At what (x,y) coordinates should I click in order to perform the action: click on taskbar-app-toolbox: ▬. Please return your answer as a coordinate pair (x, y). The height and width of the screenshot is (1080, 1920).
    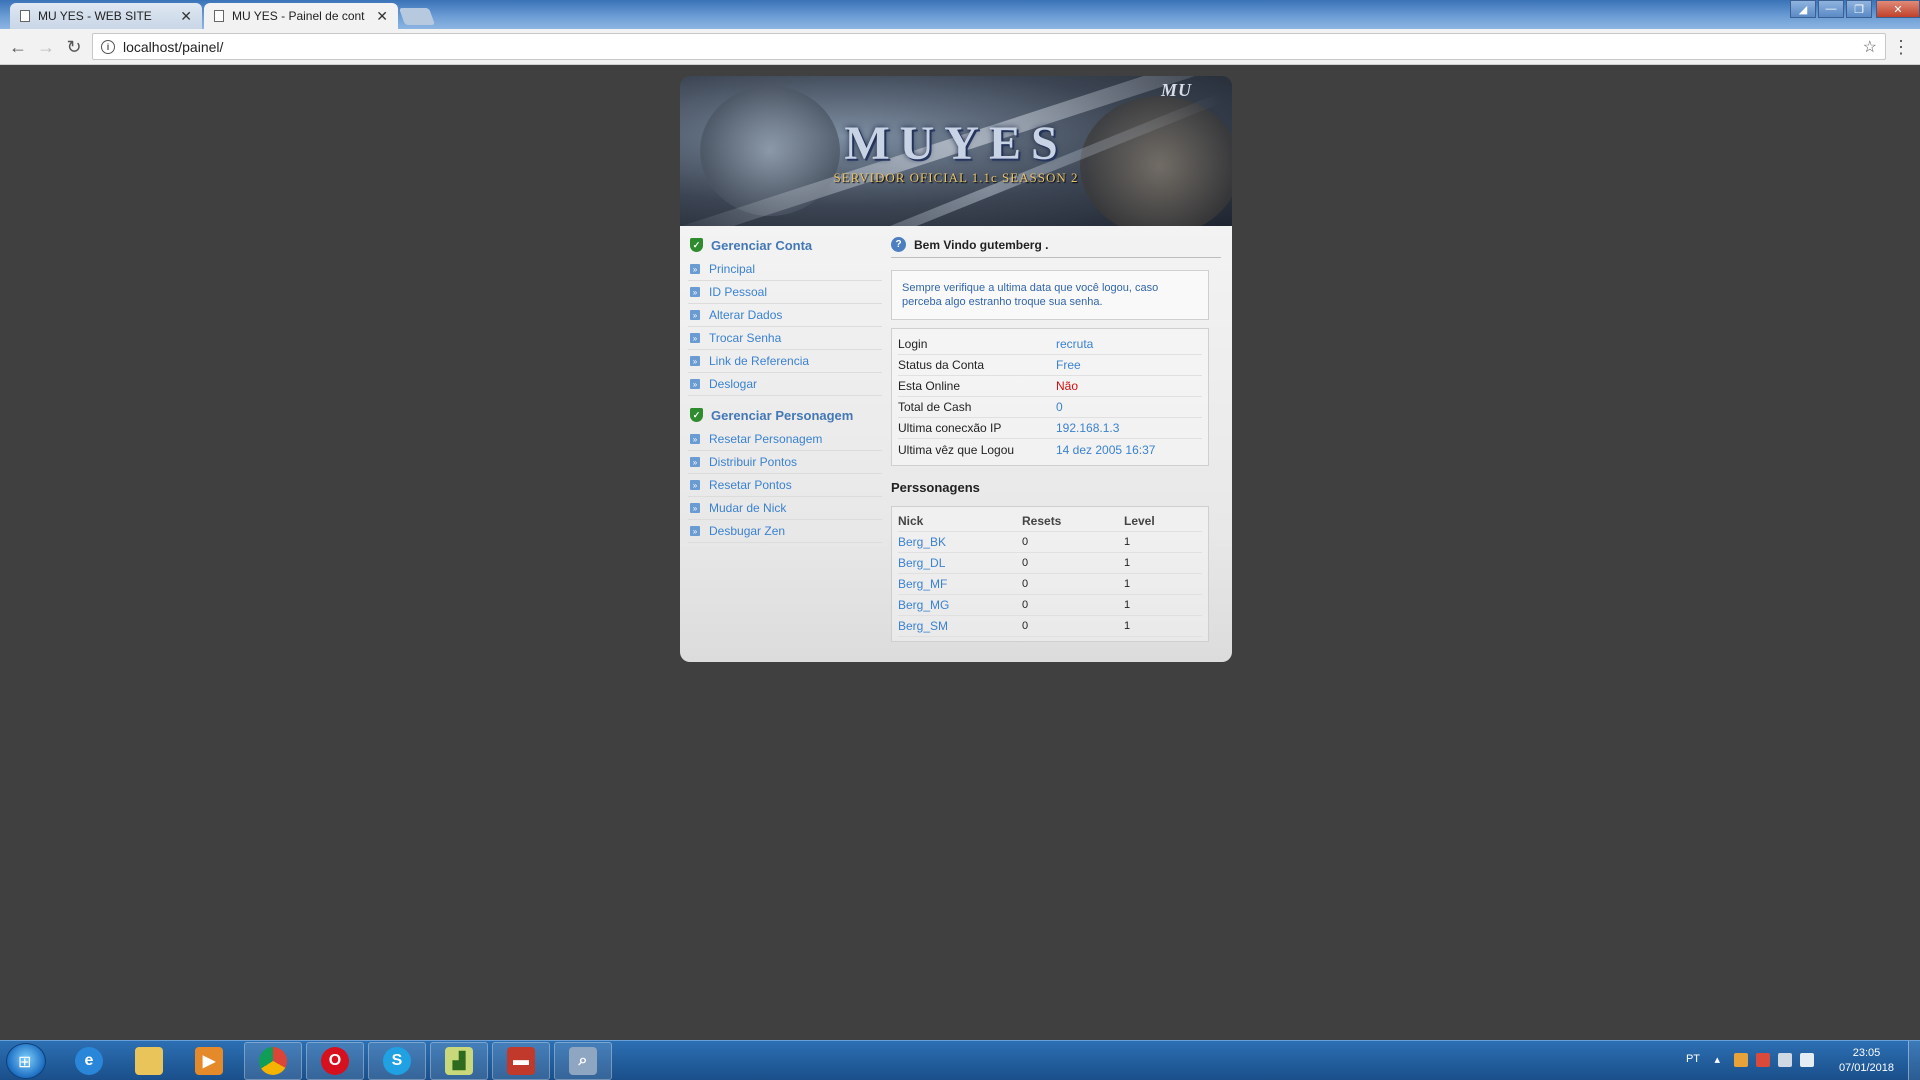
    Looking at the image, I should click on (521, 1061).